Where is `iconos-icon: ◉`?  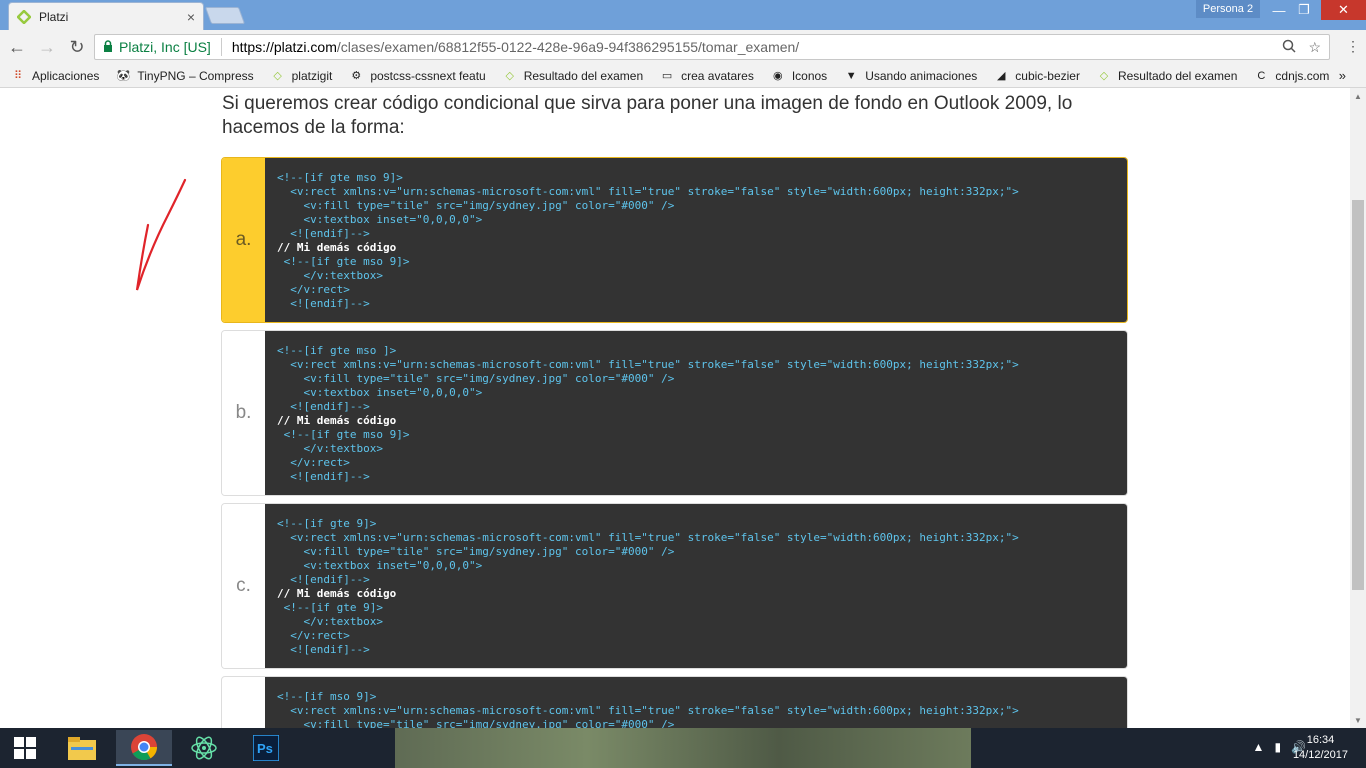 iconos-icon: ◉ is located at coordinates (778, 76).